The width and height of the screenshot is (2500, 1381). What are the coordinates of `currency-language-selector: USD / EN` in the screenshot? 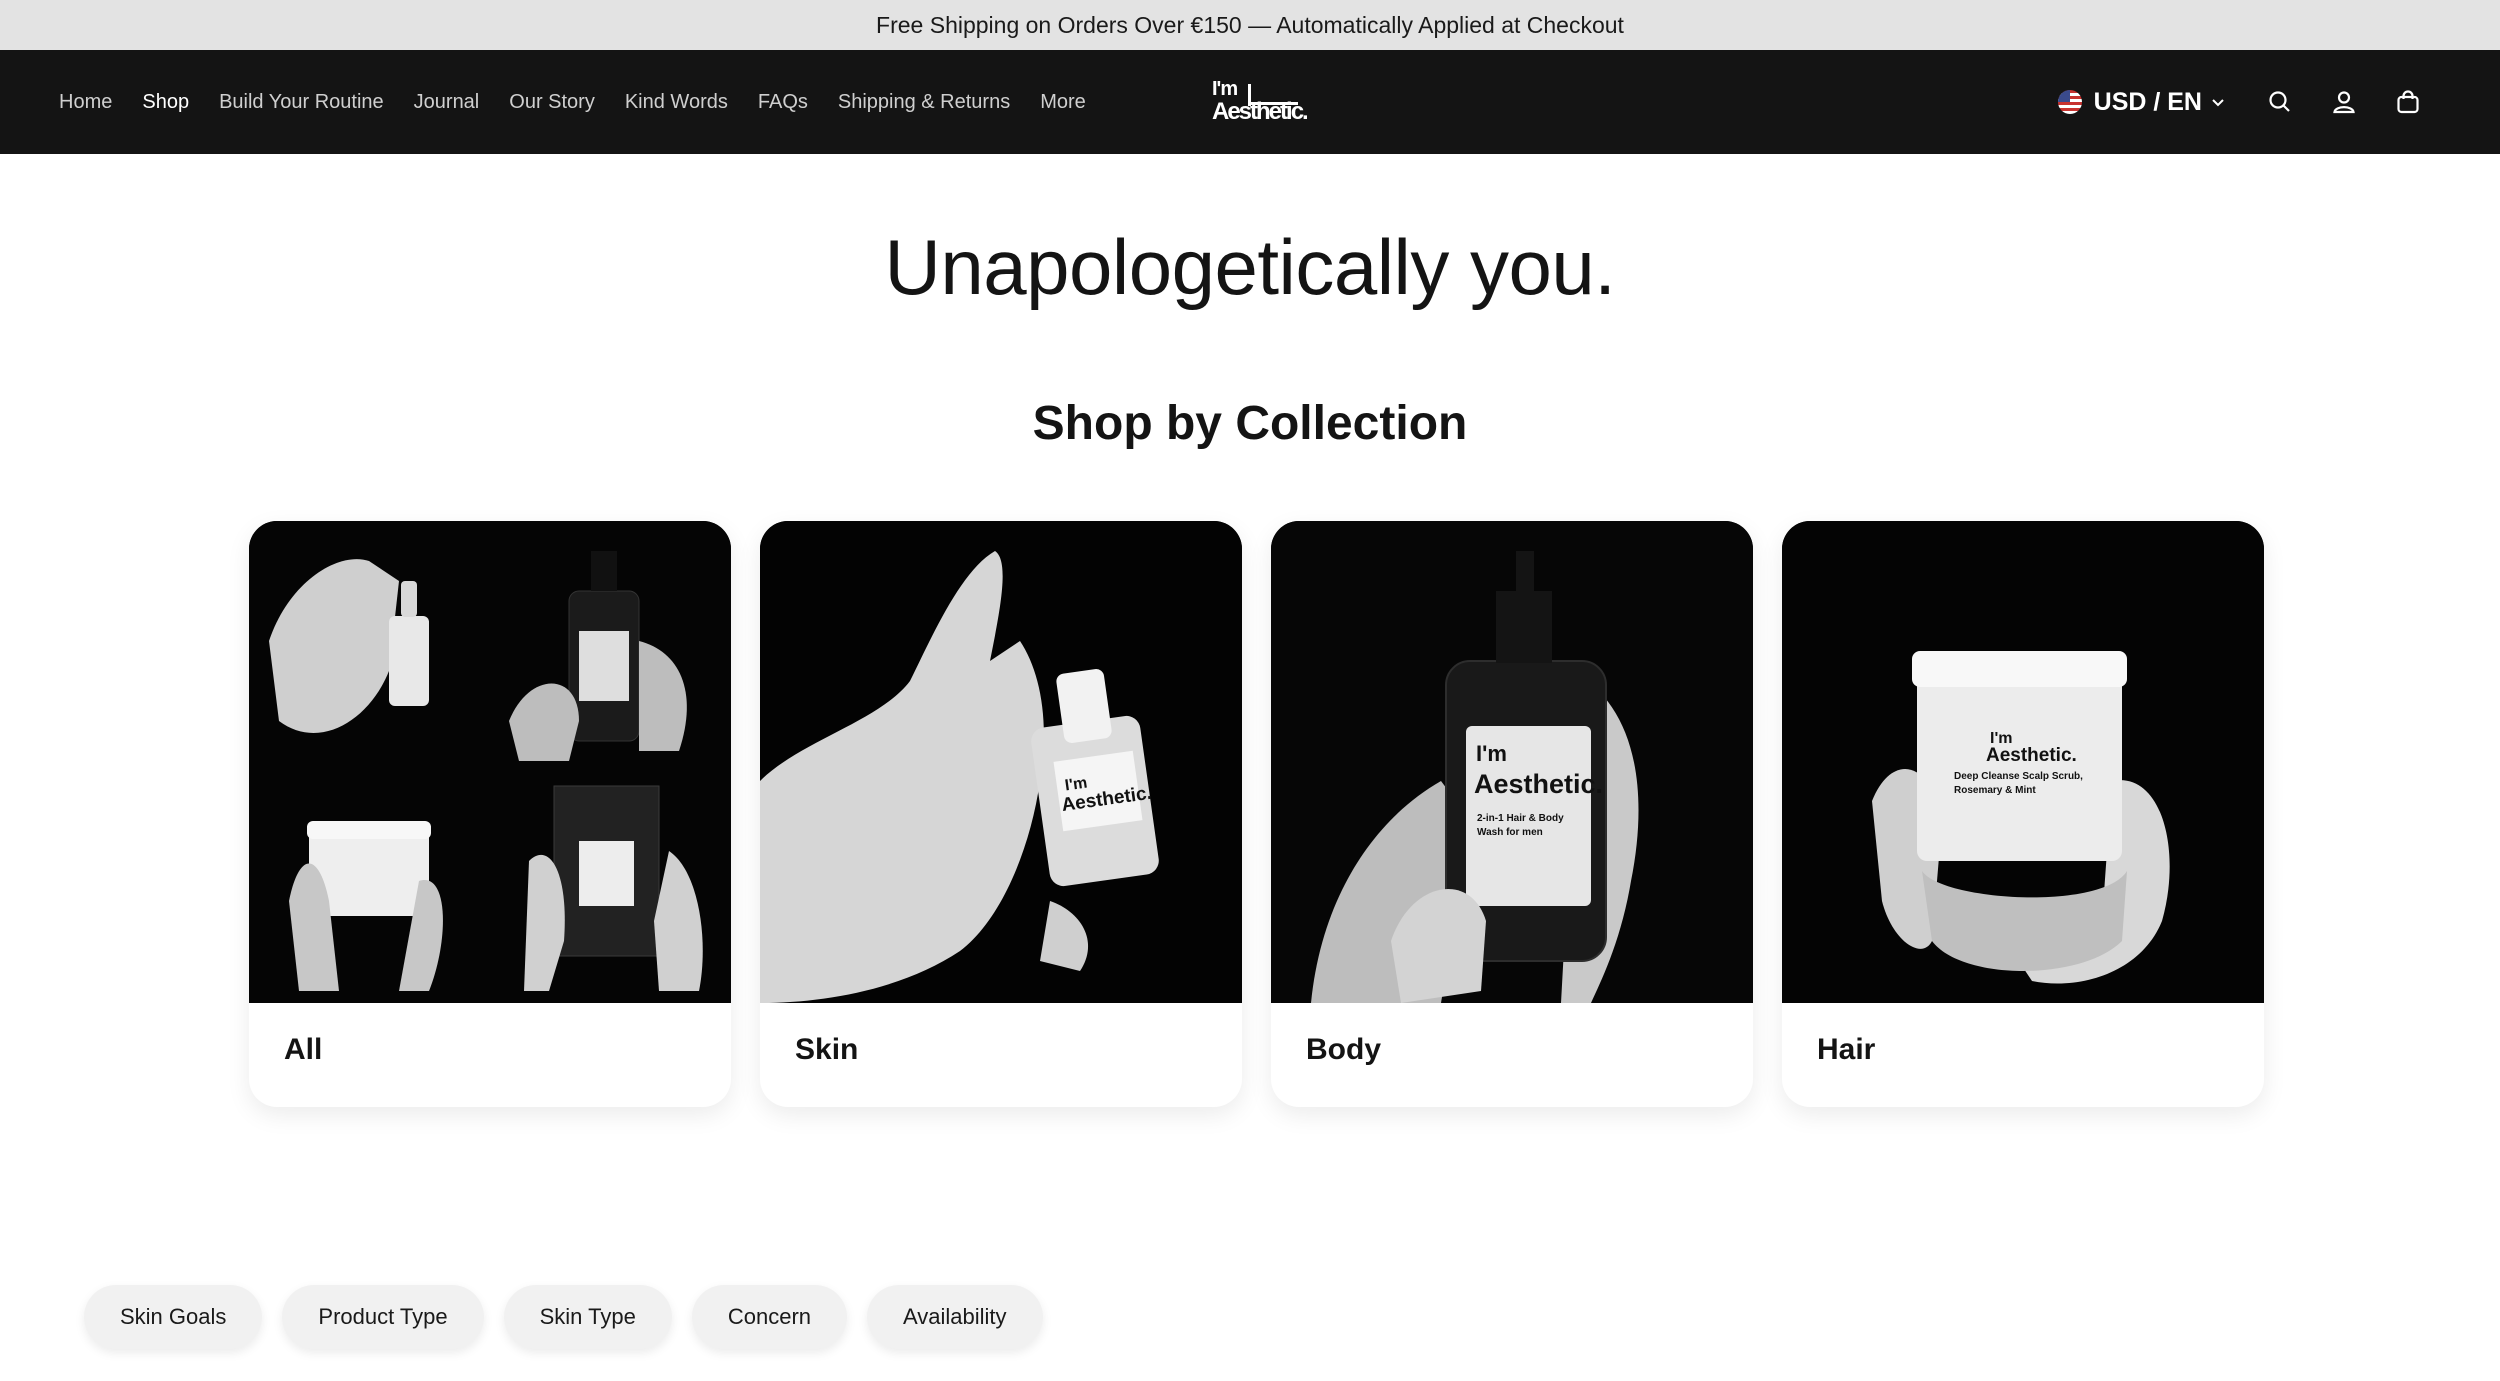 It's located at (2141, 102).